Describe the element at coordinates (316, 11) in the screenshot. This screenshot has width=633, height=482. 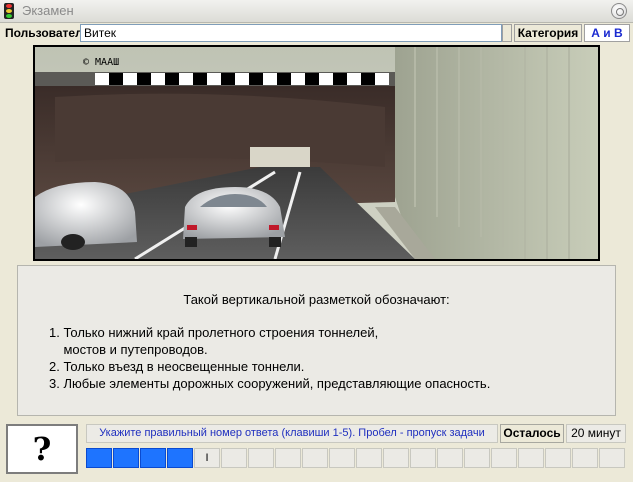
I see `title-bar: Экзамен` at that location.